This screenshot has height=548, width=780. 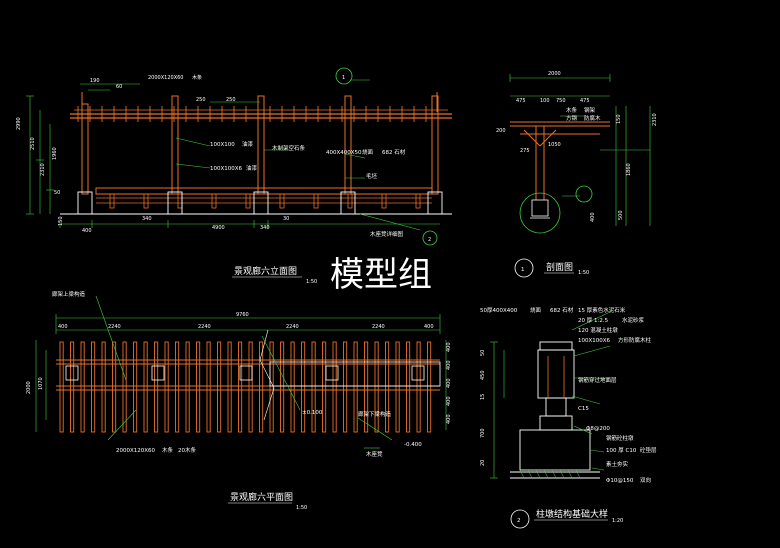 I want to click on elev-note-cap-stone: 682 石材, so click(x=394, y=152).